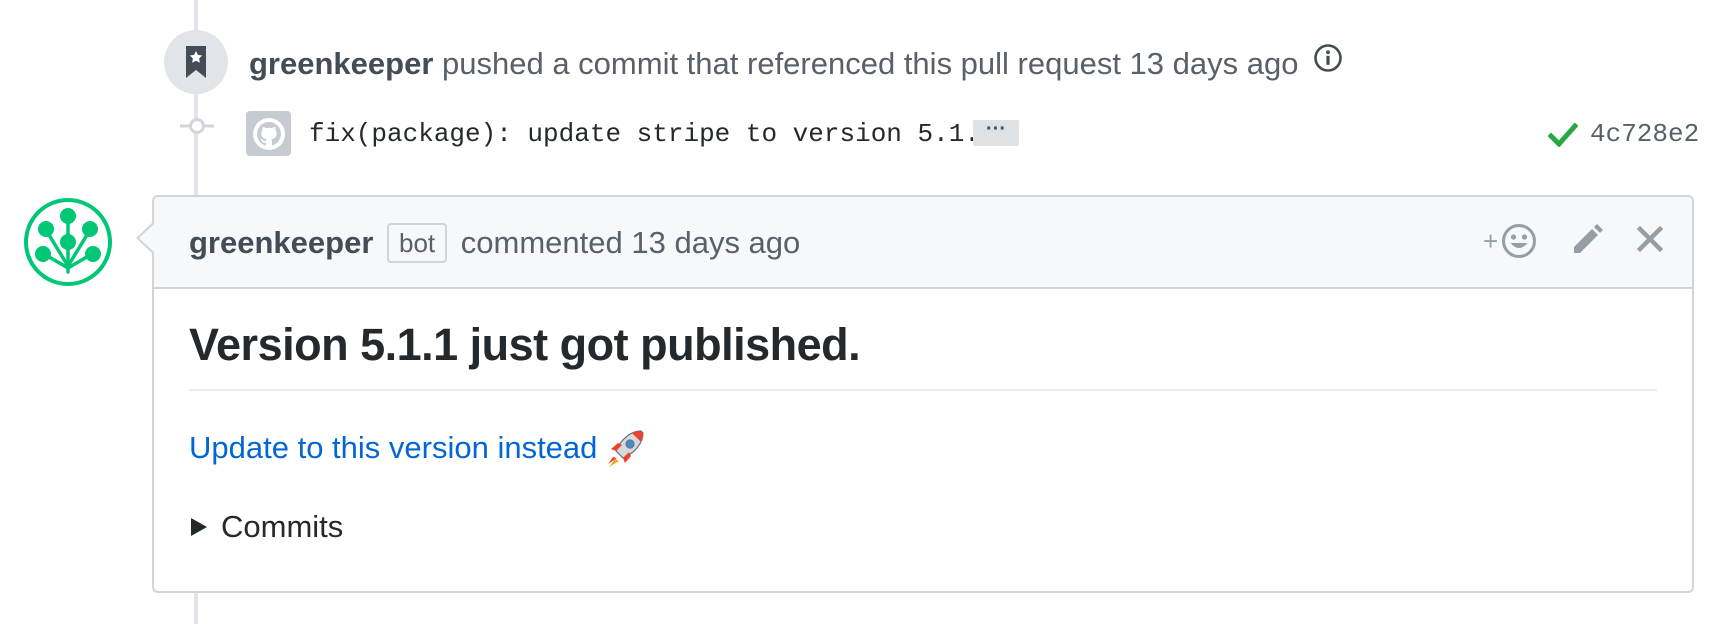 This screenshot has width=1724, height=624. I want to click on greenkeeper-avatar, so click(68, 242).